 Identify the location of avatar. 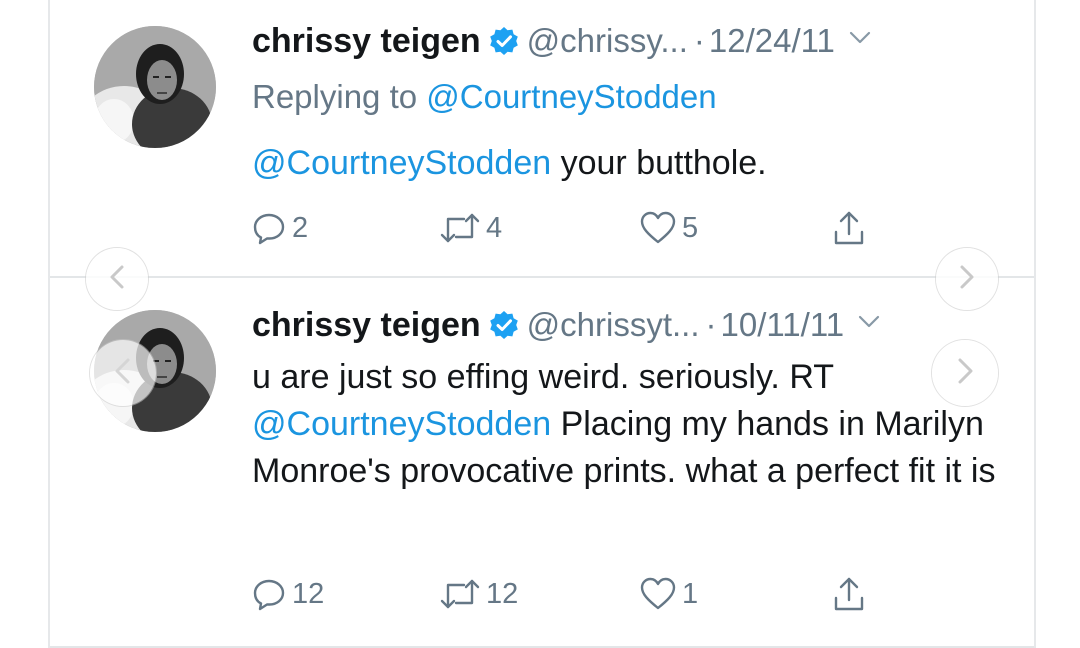
(155, 87).